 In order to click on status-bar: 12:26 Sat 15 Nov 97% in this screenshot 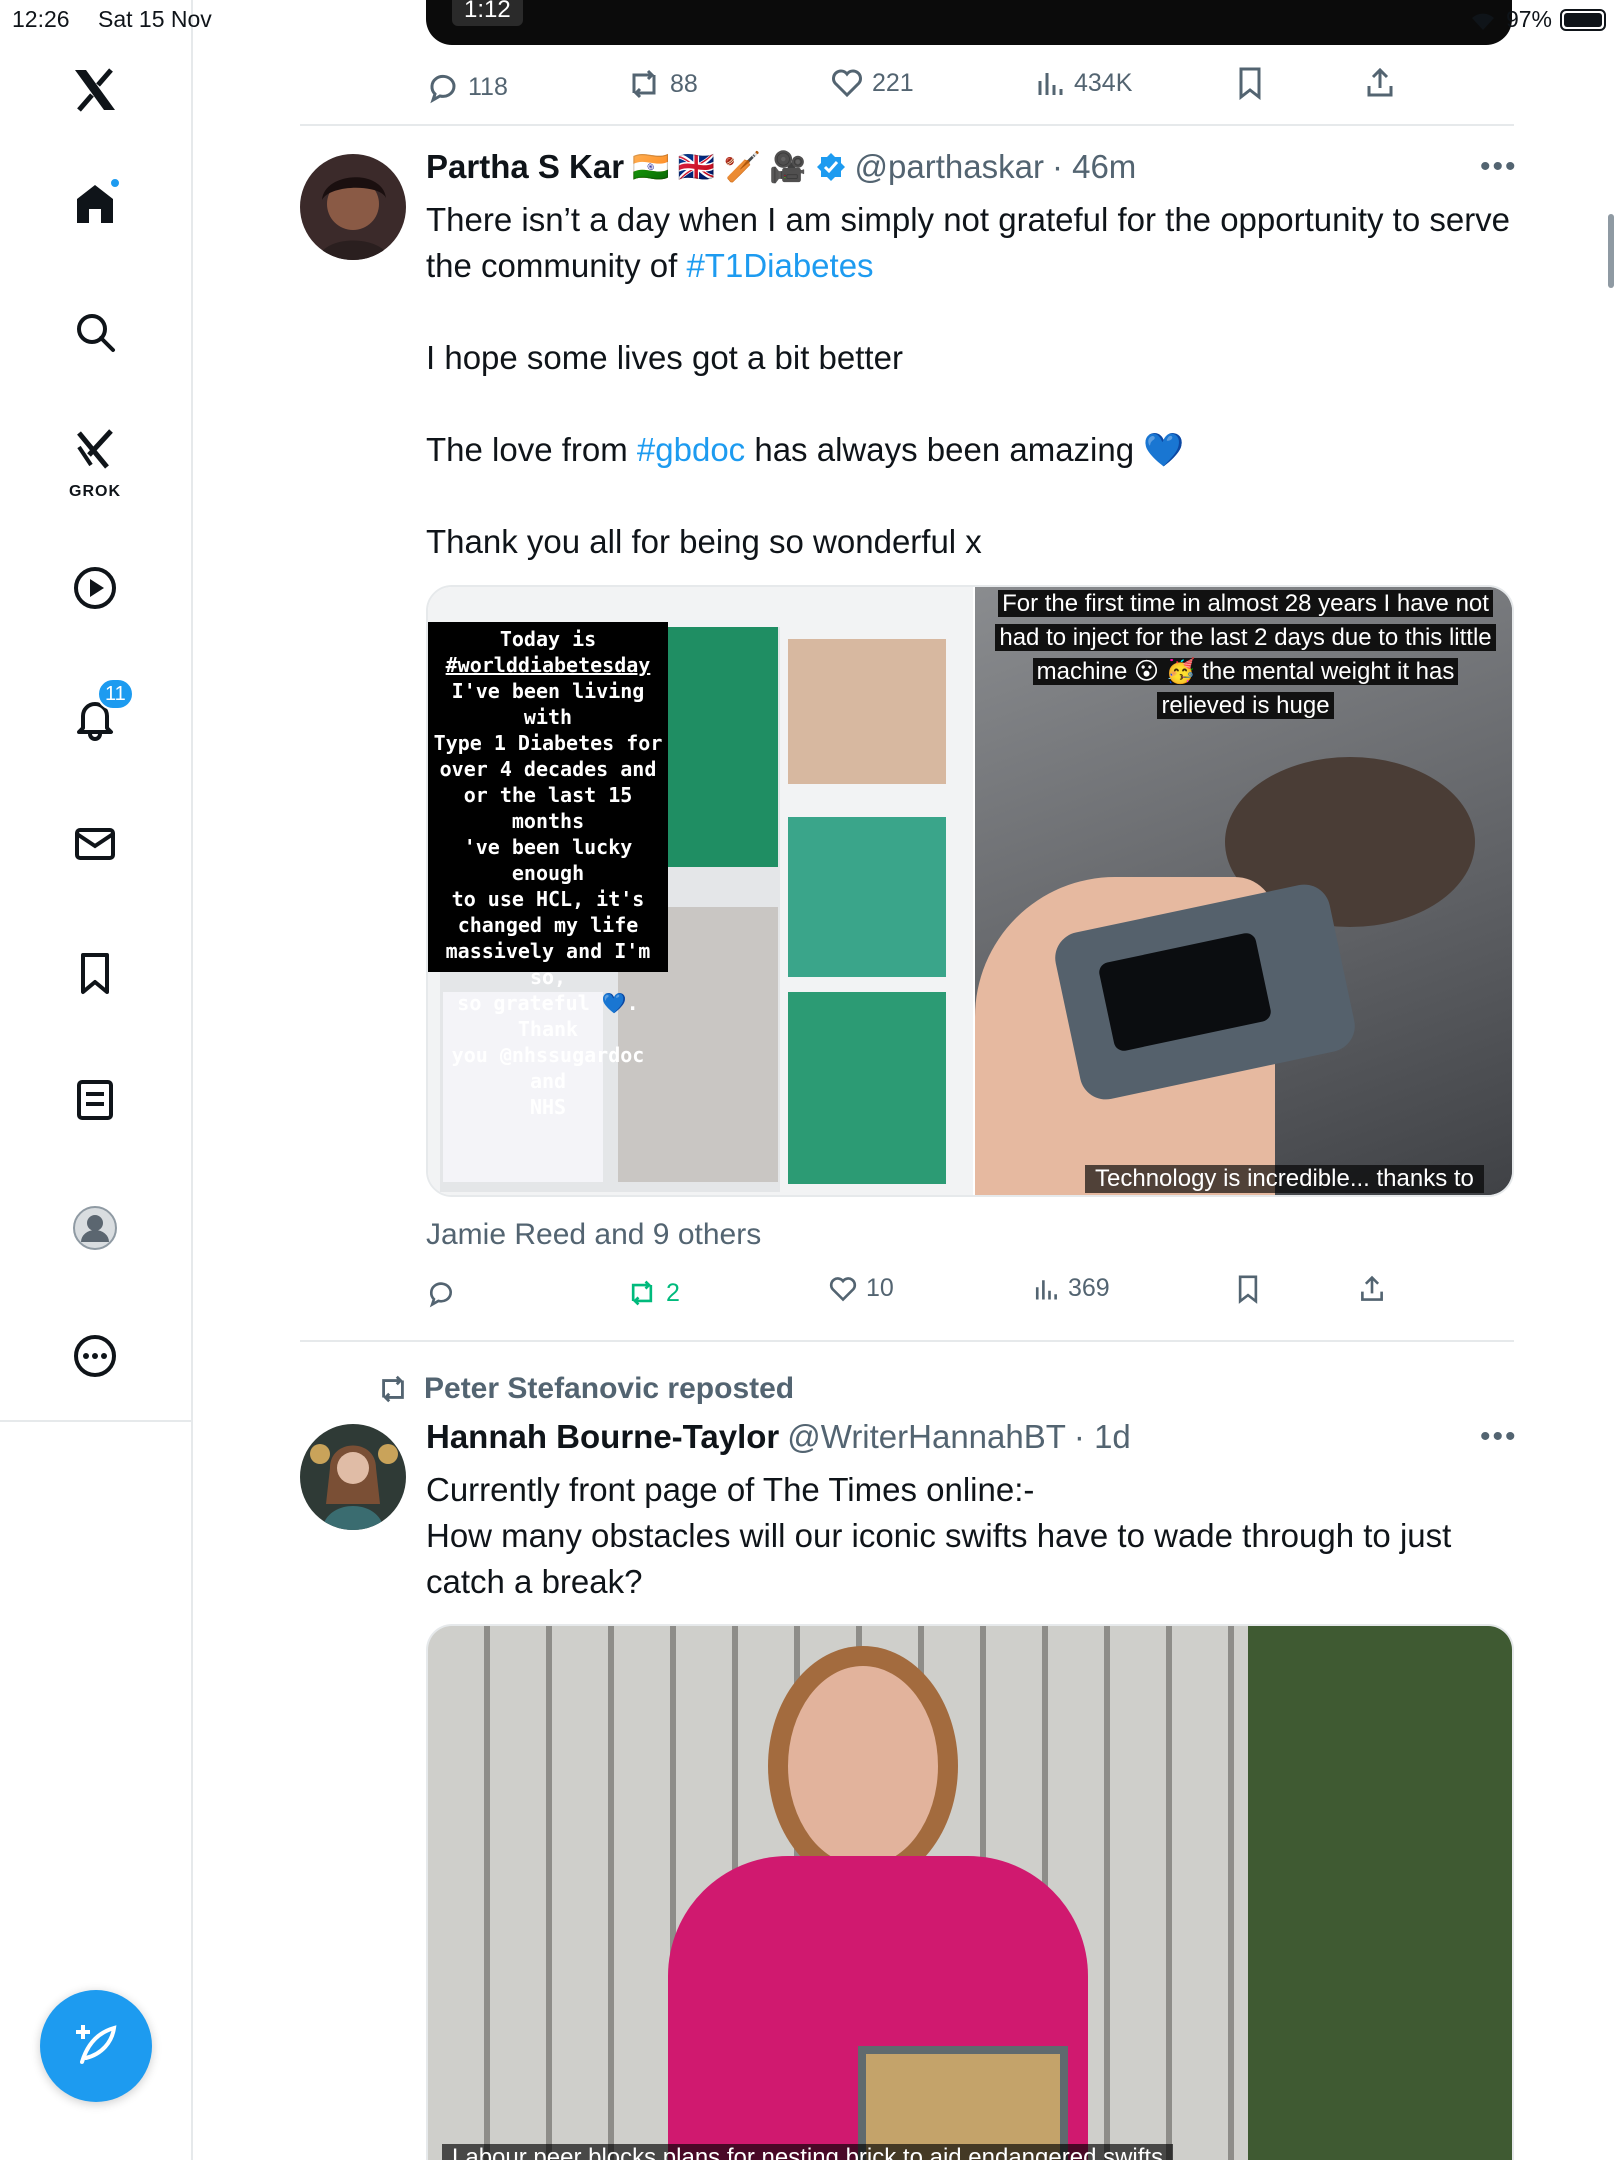, I will do `click(810, 20)`.